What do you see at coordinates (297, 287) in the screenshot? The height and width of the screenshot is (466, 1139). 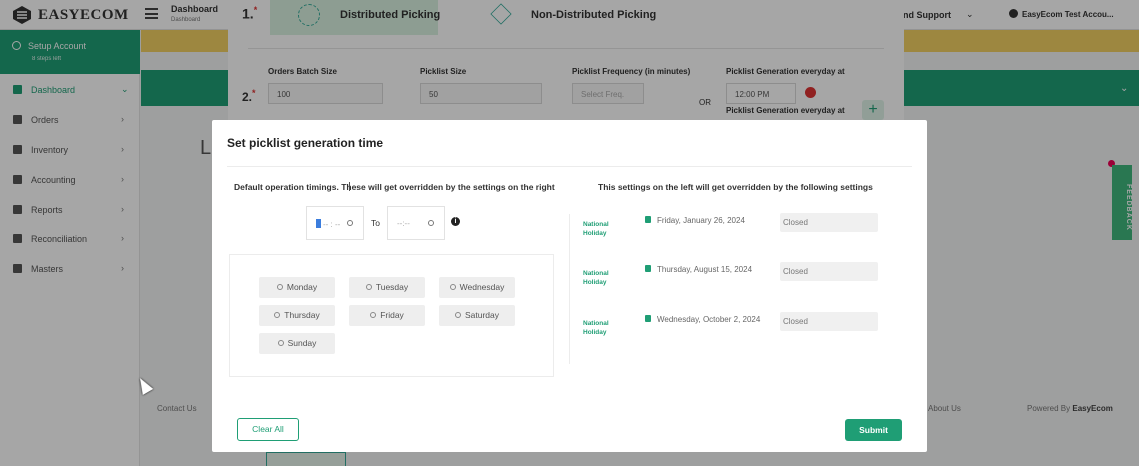 I see `day-toggle-monday: Monday` at bounding box center [297, 287].